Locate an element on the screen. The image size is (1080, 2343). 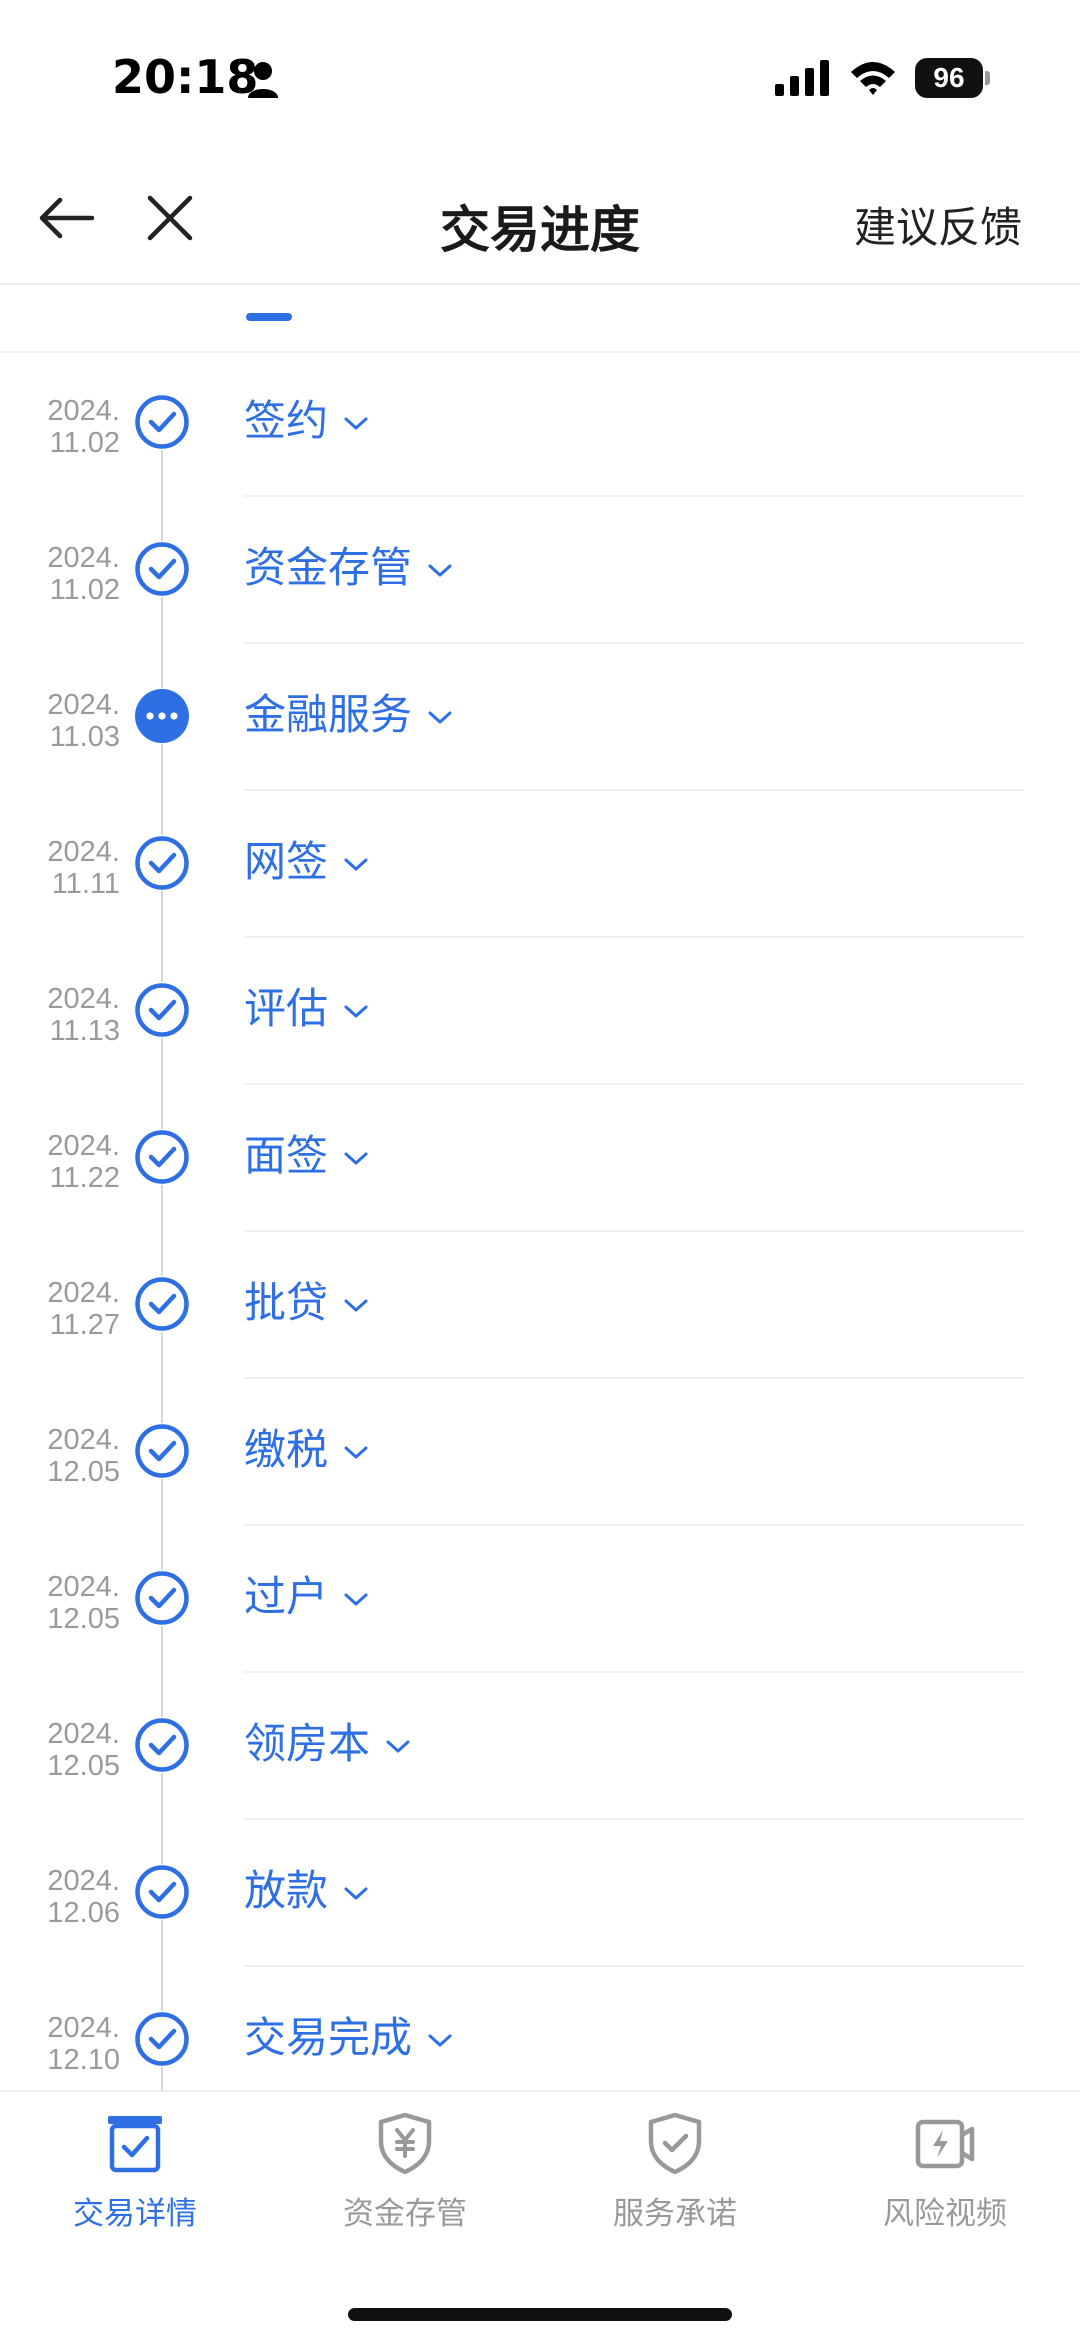
risk-video-icon is located at coordinates (945, 2144).